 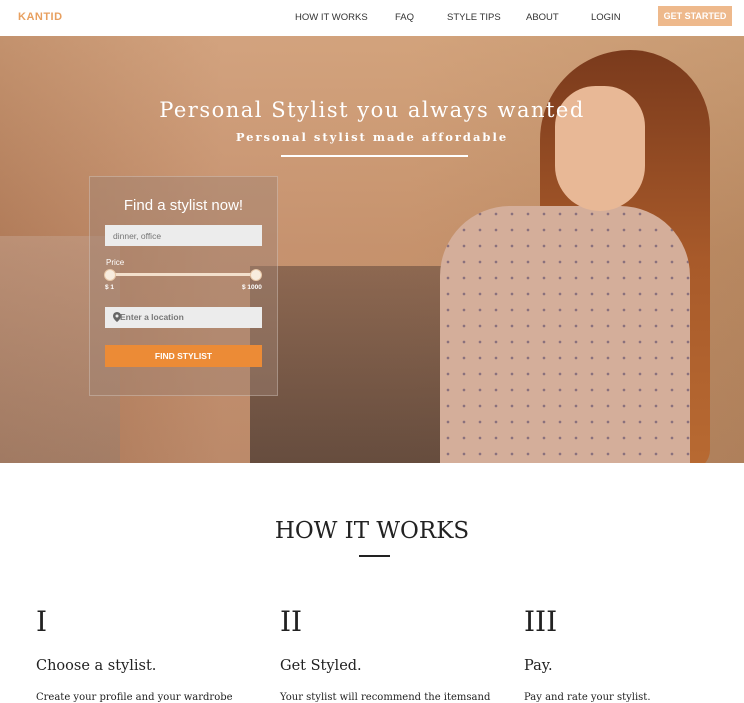 I want to click on nav-login: LOGIN, so click(x=606, y=17).